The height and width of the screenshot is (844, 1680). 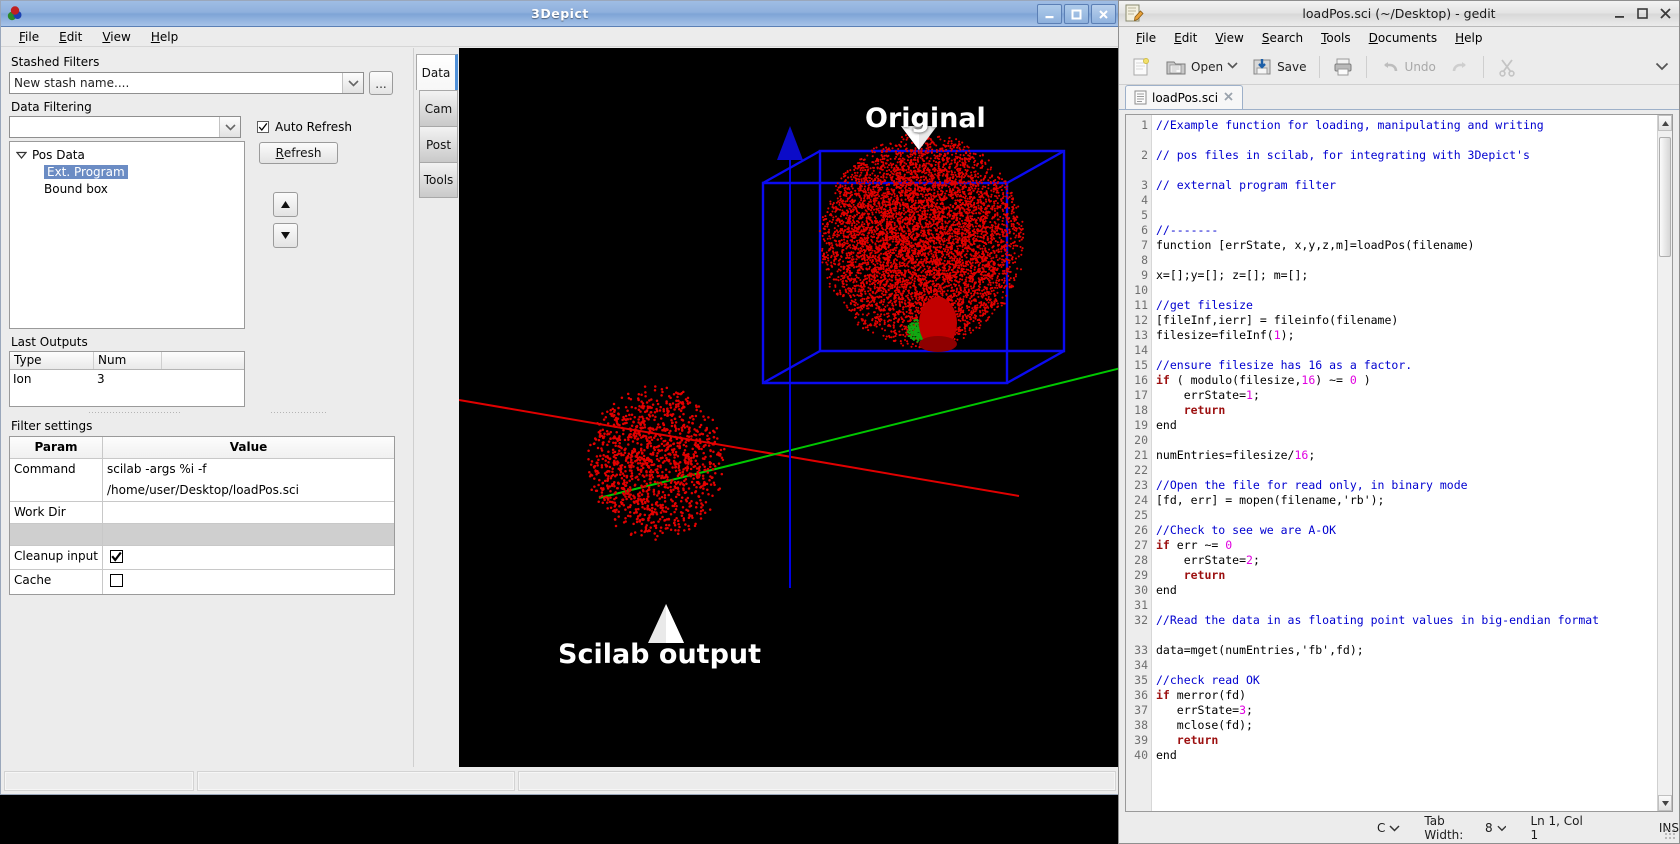 I want to click on code-line: //check read OK, so click(x=1406, y=680).